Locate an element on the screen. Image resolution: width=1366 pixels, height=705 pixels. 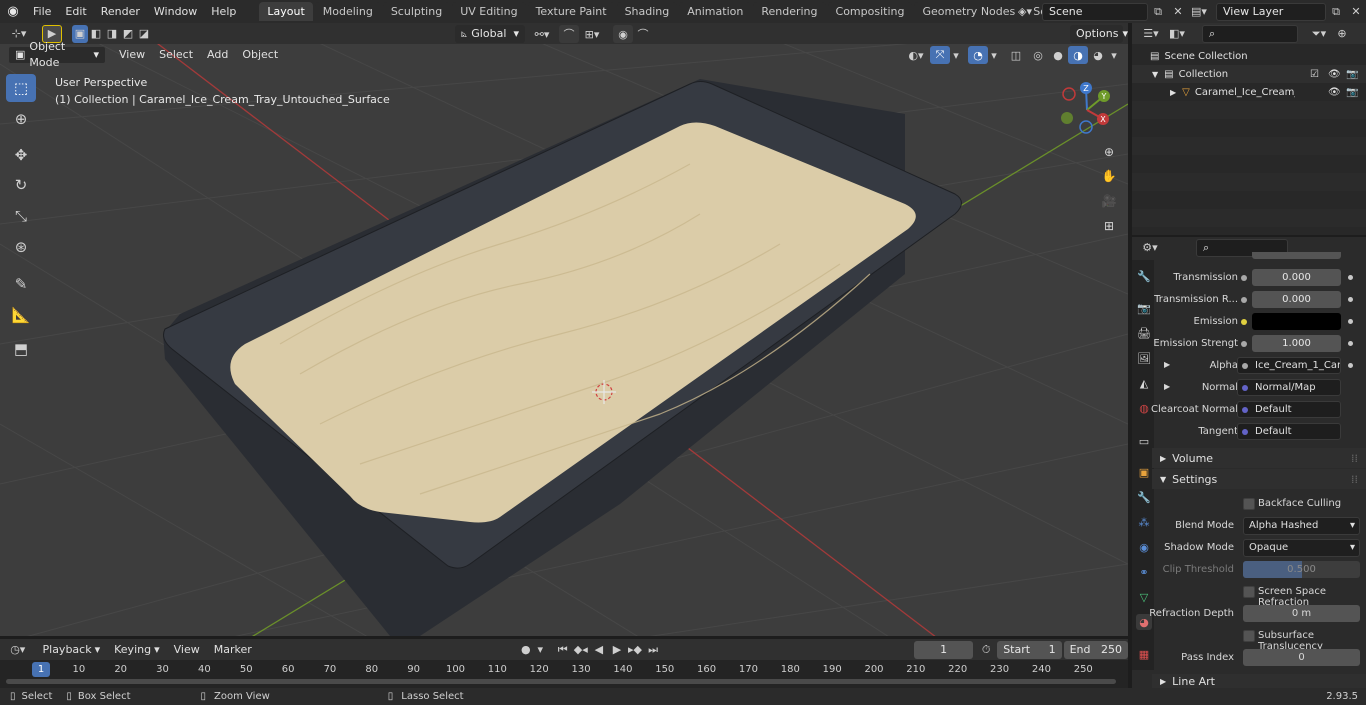
emission-strength-field: 1.000 is located at coordinates (1296, 343).